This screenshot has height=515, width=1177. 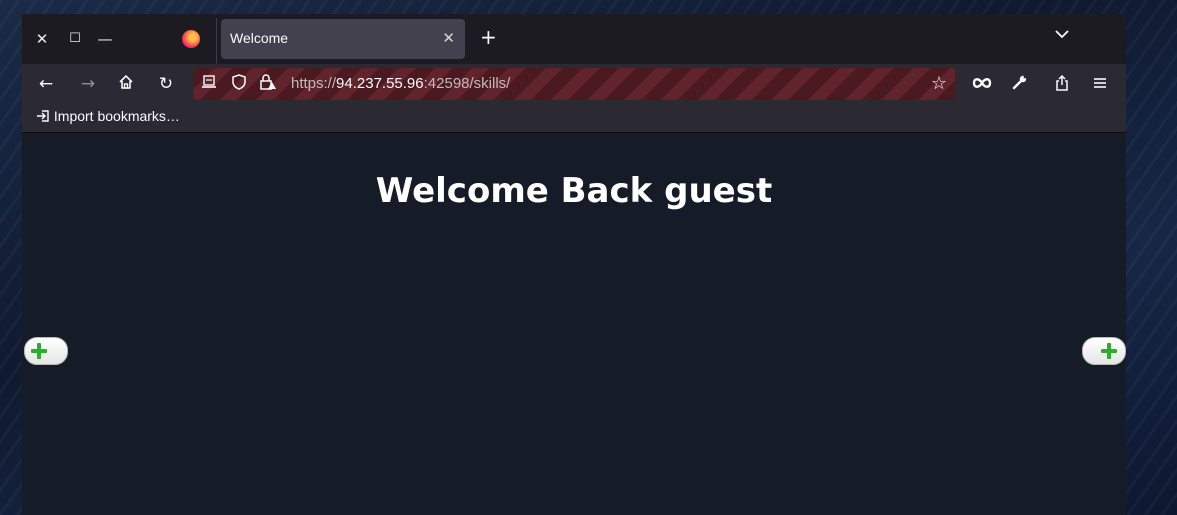 I want to click on home-button, so click(x=126, y=84).